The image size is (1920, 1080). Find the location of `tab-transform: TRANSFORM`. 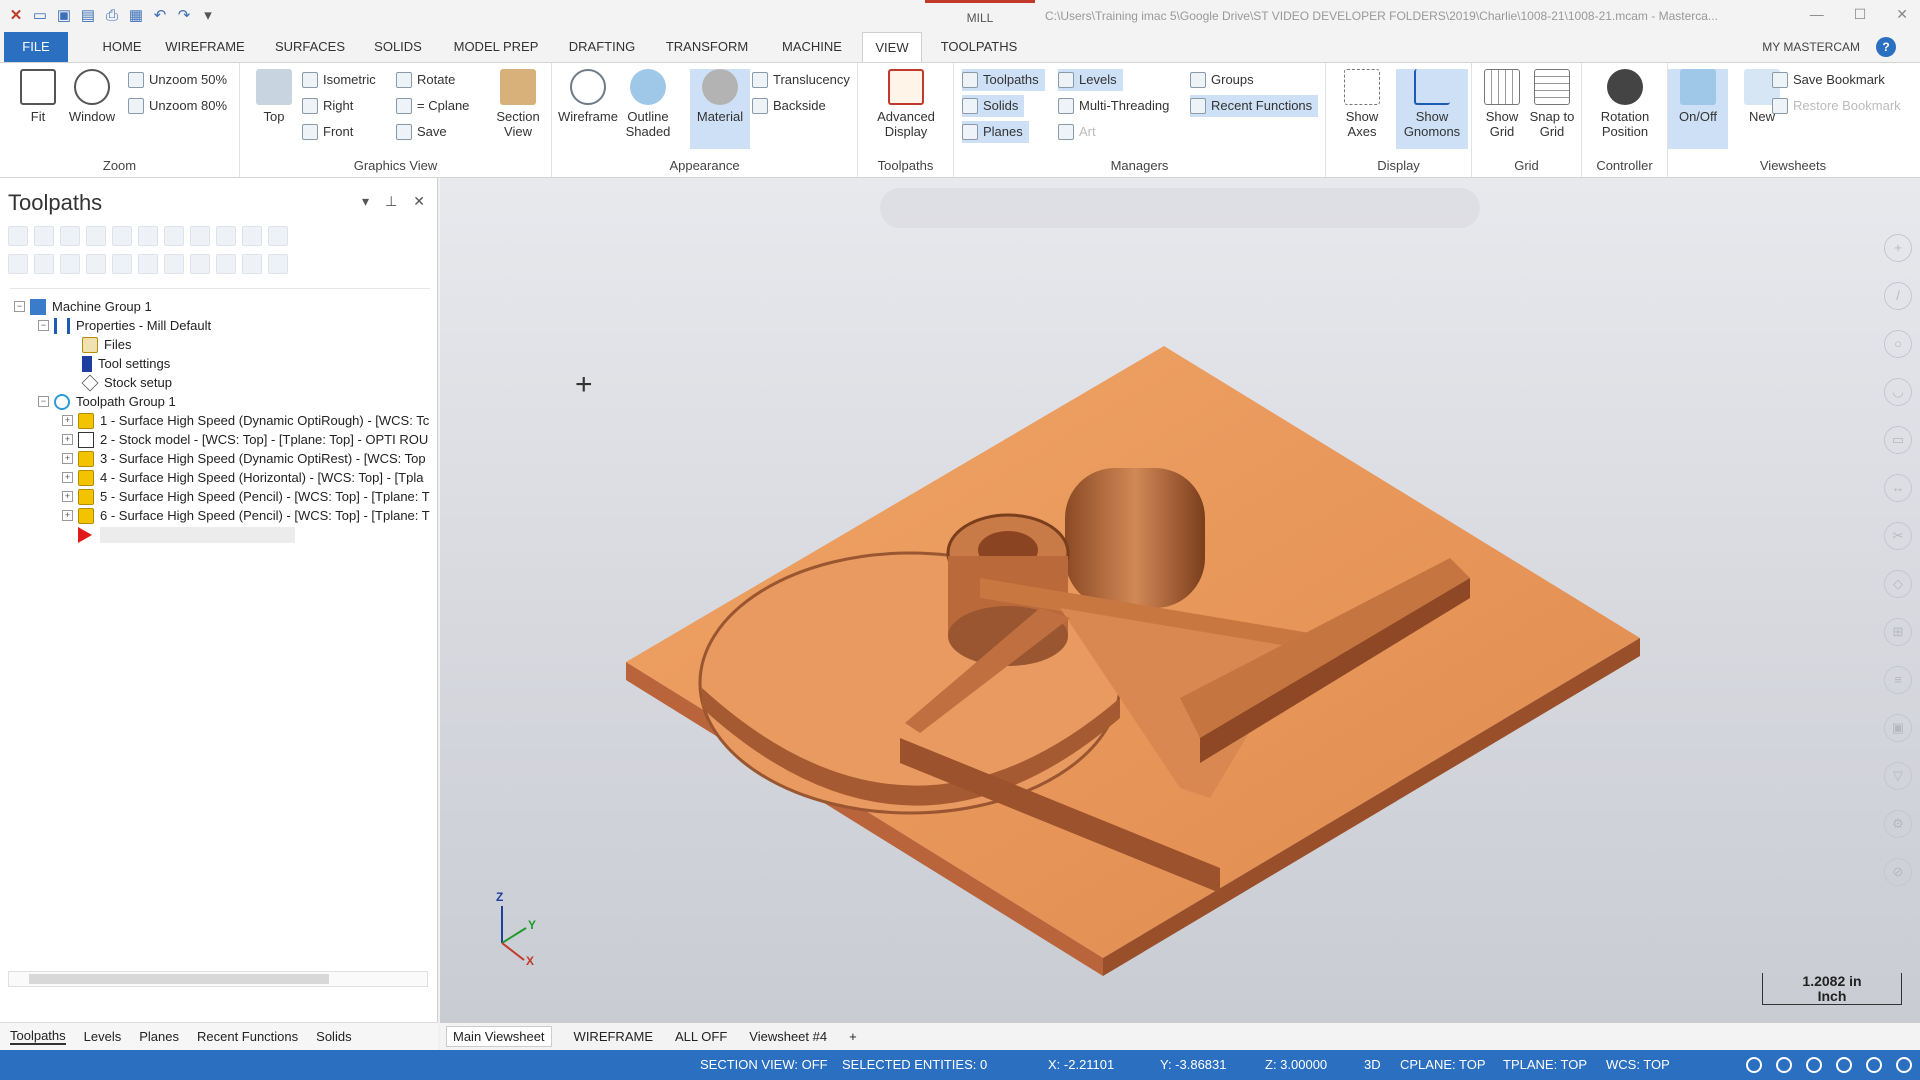

tab-transform: TRANSFORM is located at coordinates (707, 47).